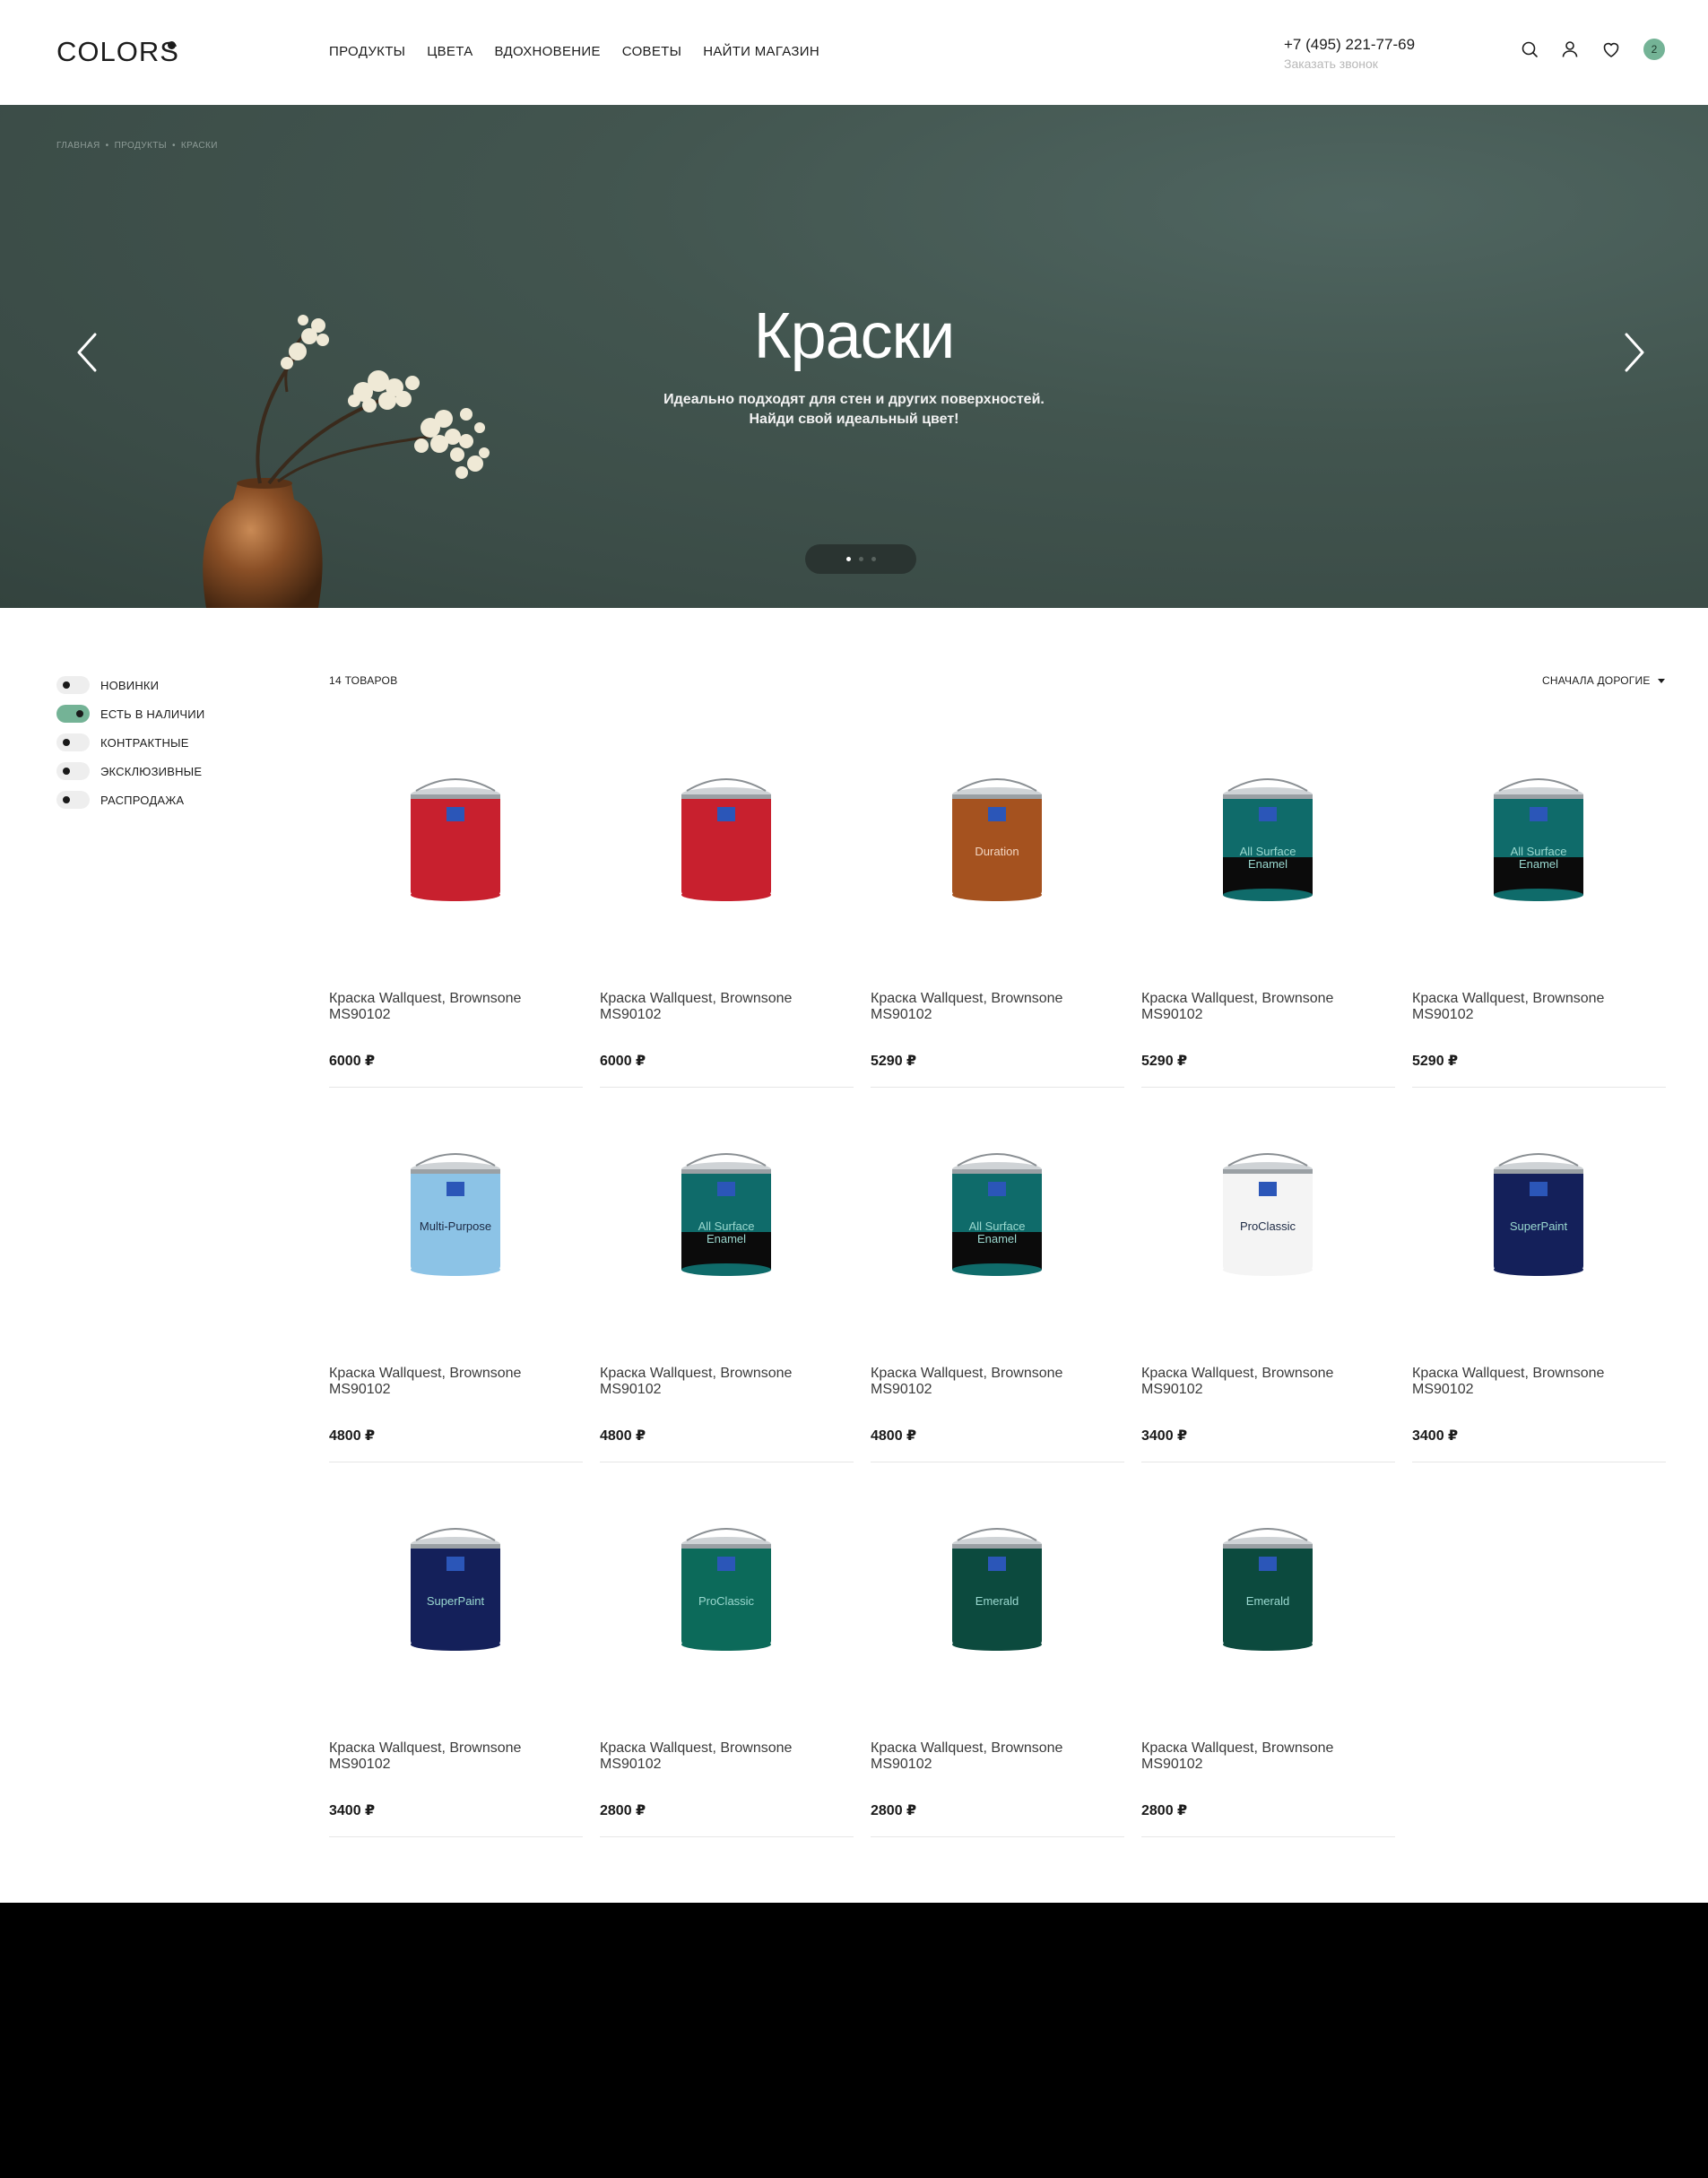 The height and width of the screenshot is (2178, 1708). What do you see at coordinates (141, 146) in the screenshot?
I see `breadcrumb-products: ПРОДУКТЫ` at bounding box center [141, 146].